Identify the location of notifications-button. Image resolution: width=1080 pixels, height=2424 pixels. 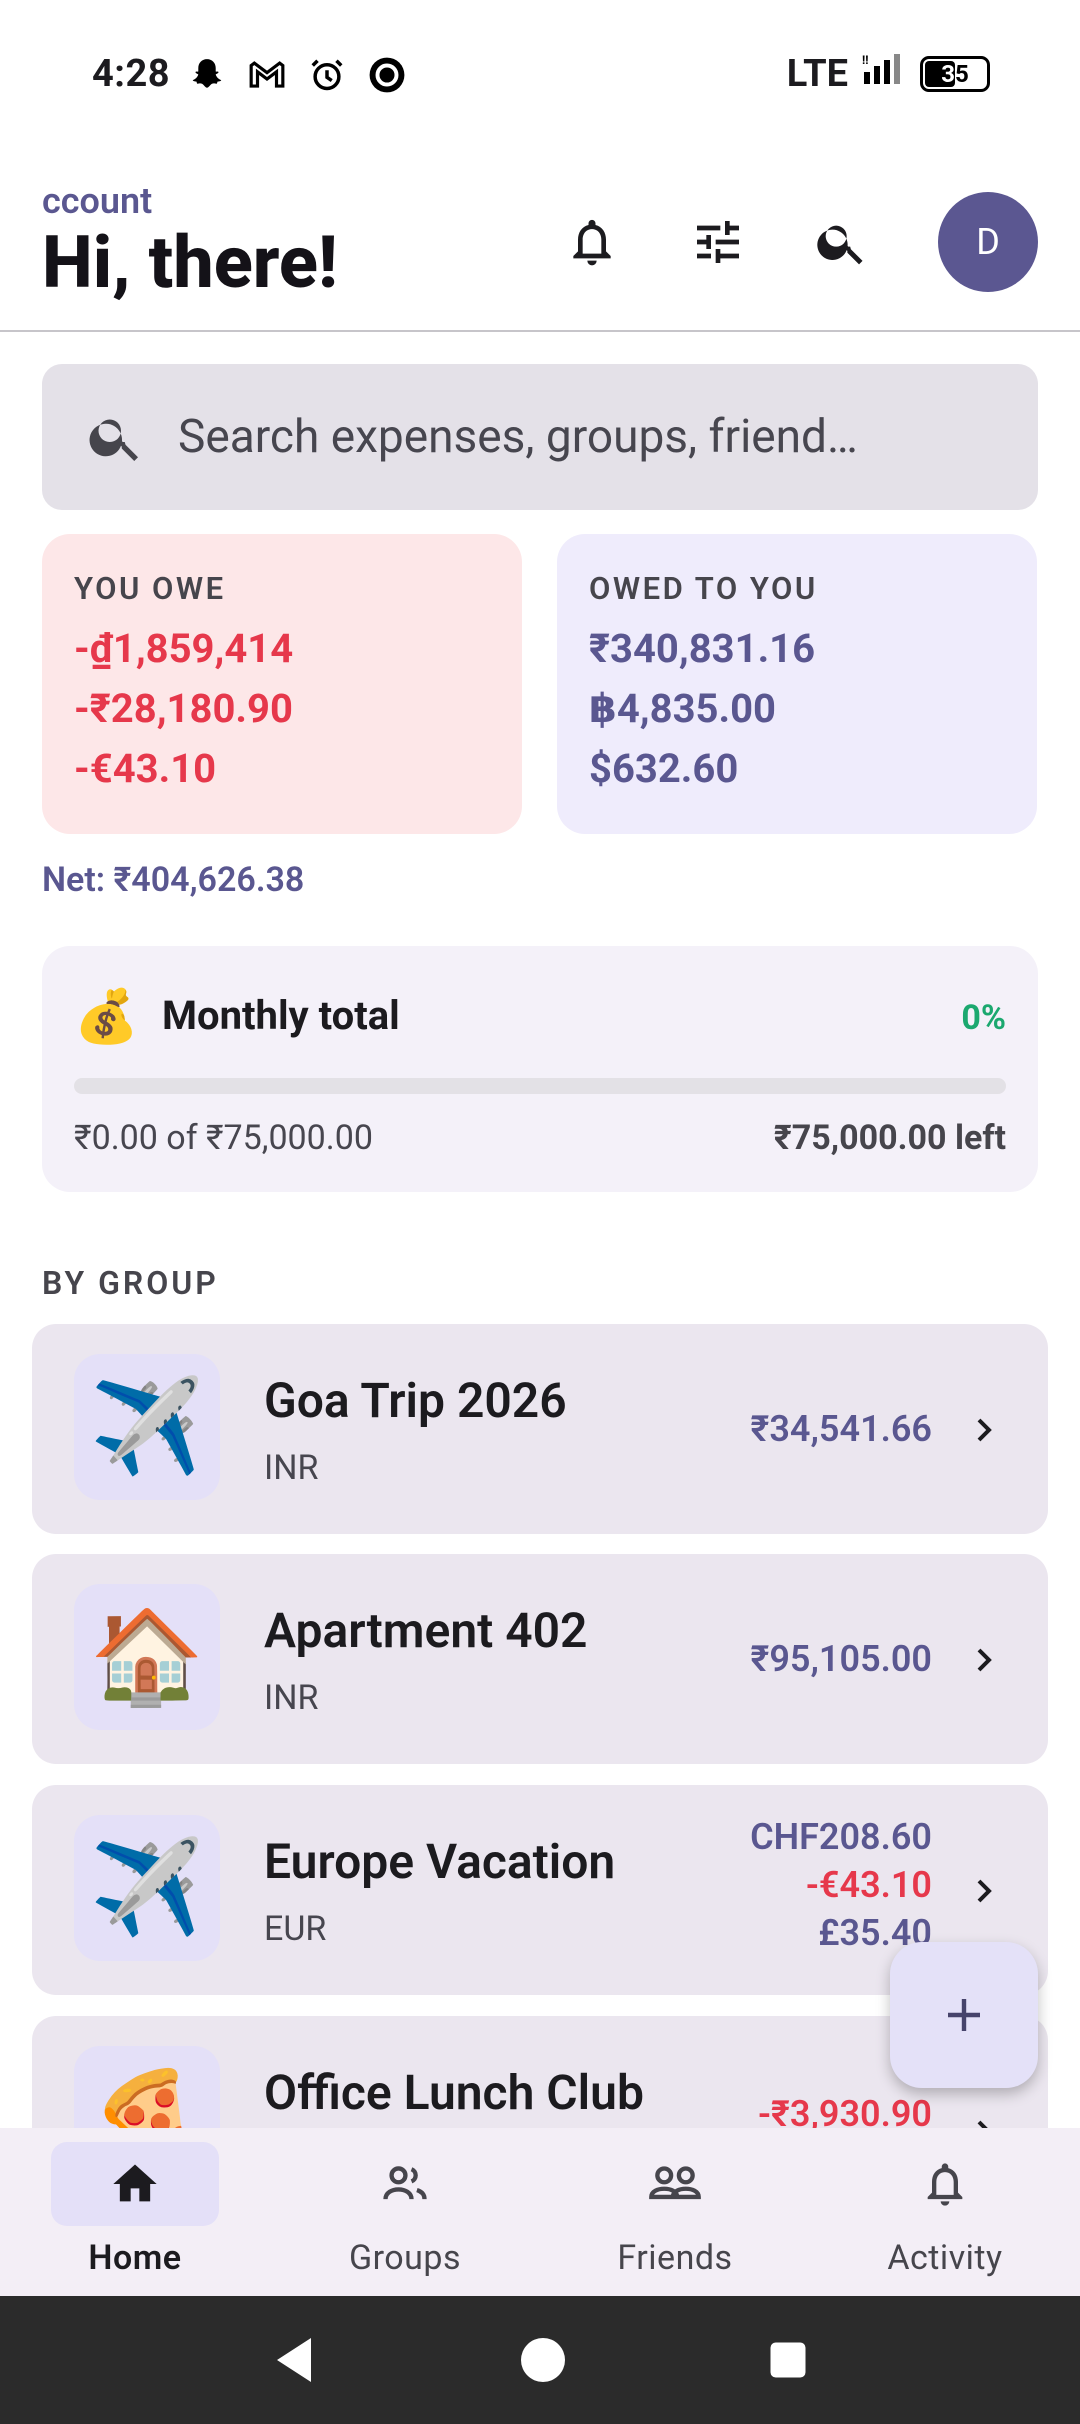
(592, 242).